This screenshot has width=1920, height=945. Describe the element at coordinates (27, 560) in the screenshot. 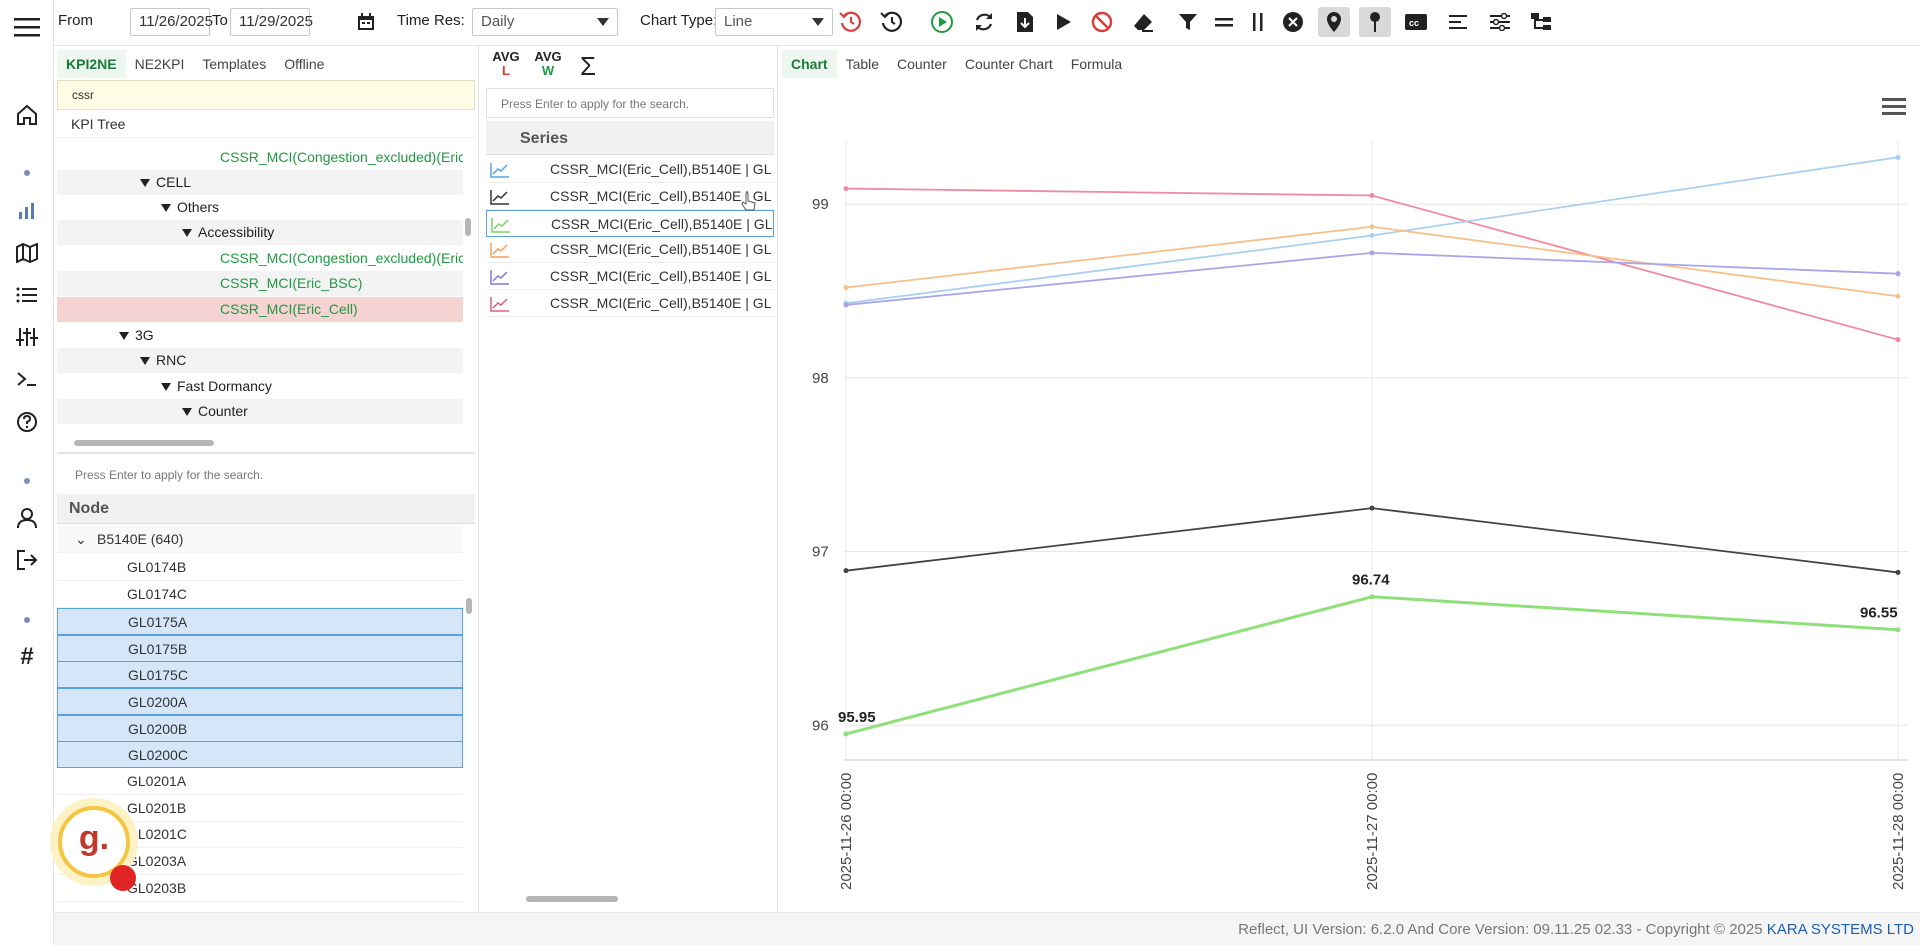

I see `logout-icon` at that location.